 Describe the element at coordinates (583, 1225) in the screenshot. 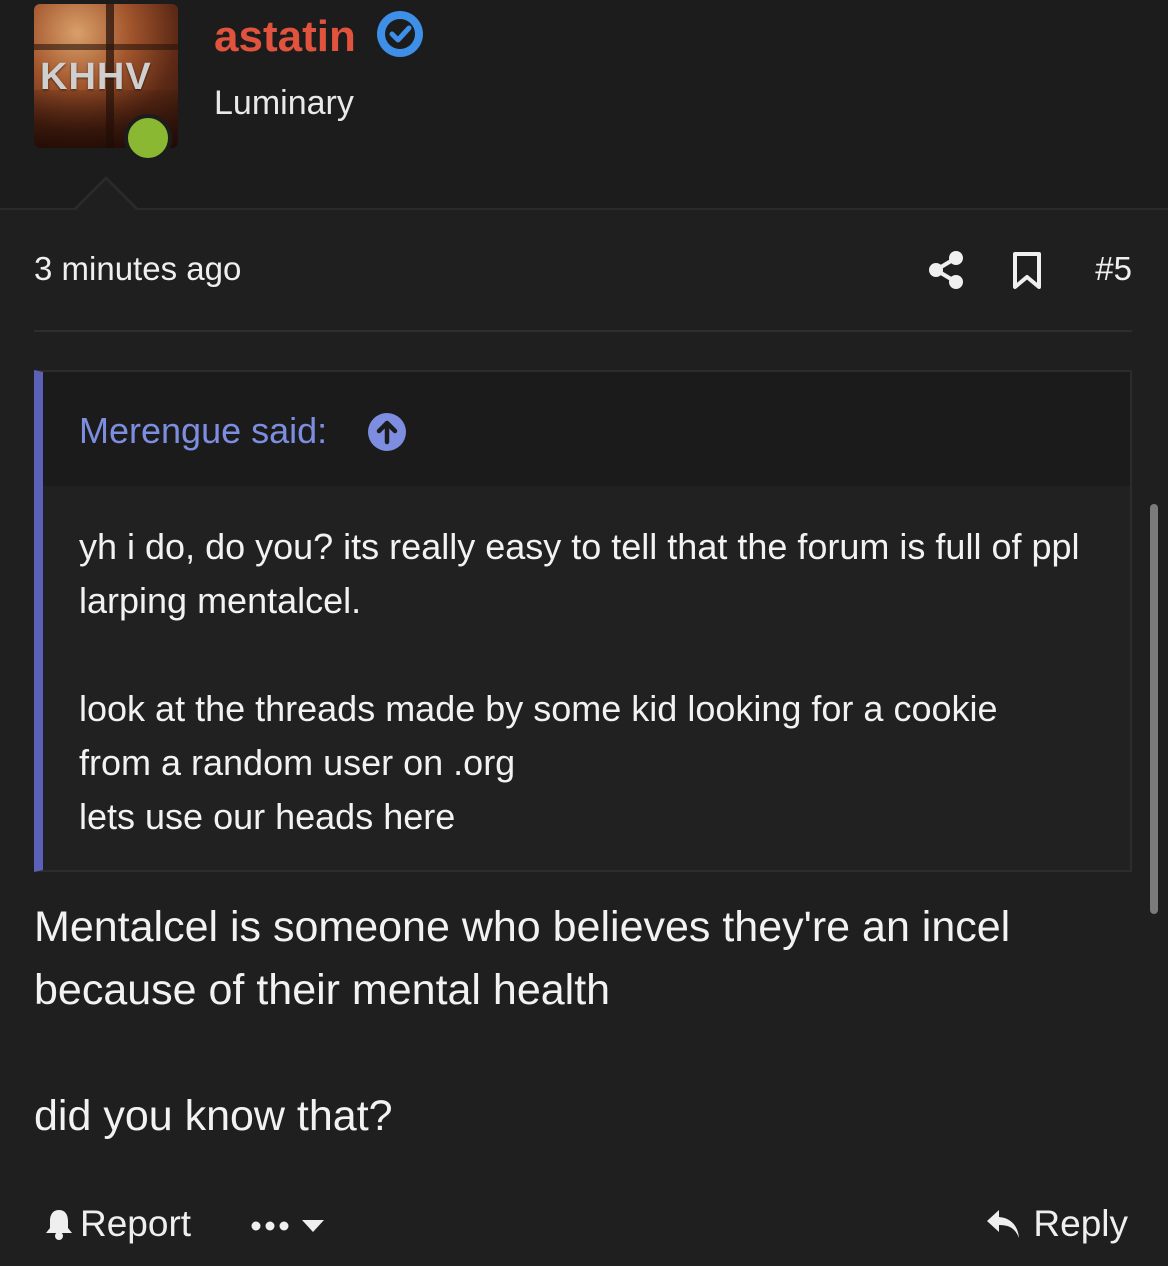

I see `post-actions: Report Reply` at that location.